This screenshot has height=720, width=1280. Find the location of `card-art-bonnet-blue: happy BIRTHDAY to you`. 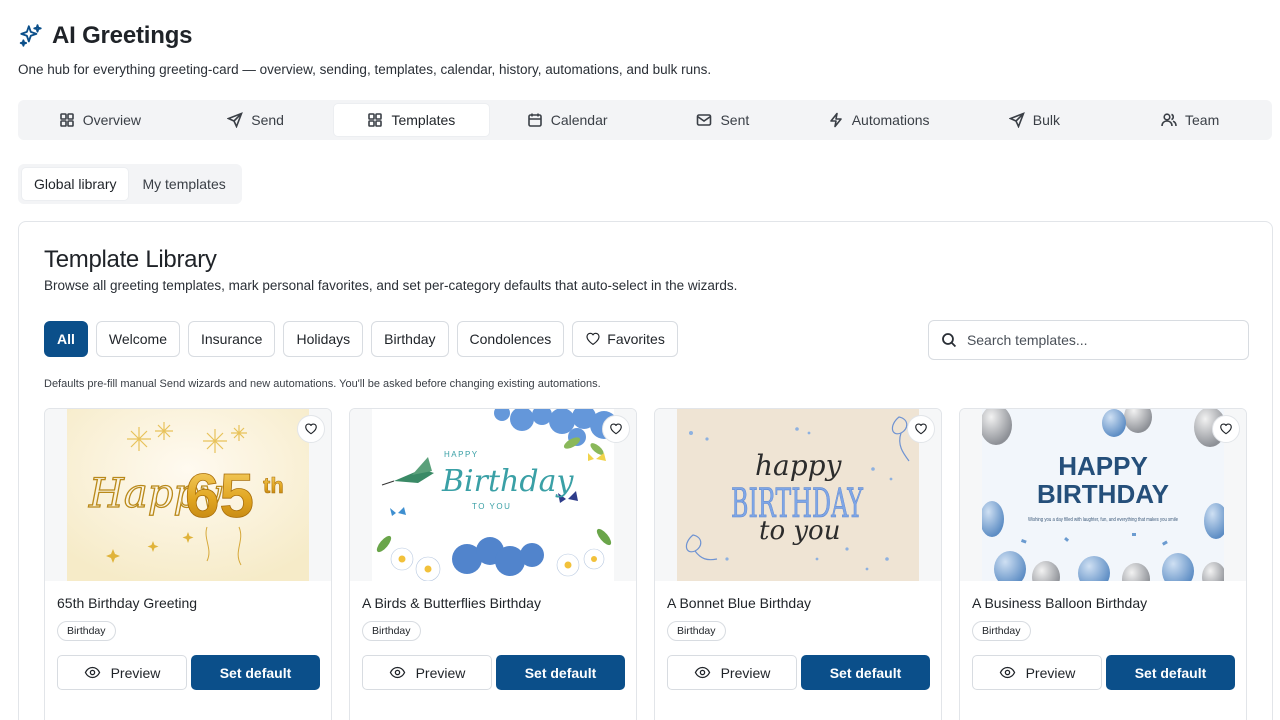

card-art-bonnet-blue: happy BIRTHDAY to you is located at coordinates (798, 495).